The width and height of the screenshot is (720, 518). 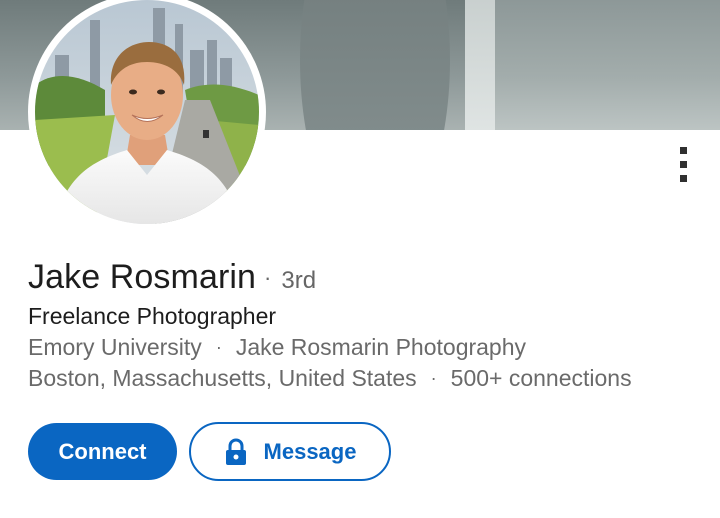 What do you see at coordinates (381, 347) in the screenshot?
I see `company-link: Jake Rosmarin Photography` at bounding box center [381, 347].